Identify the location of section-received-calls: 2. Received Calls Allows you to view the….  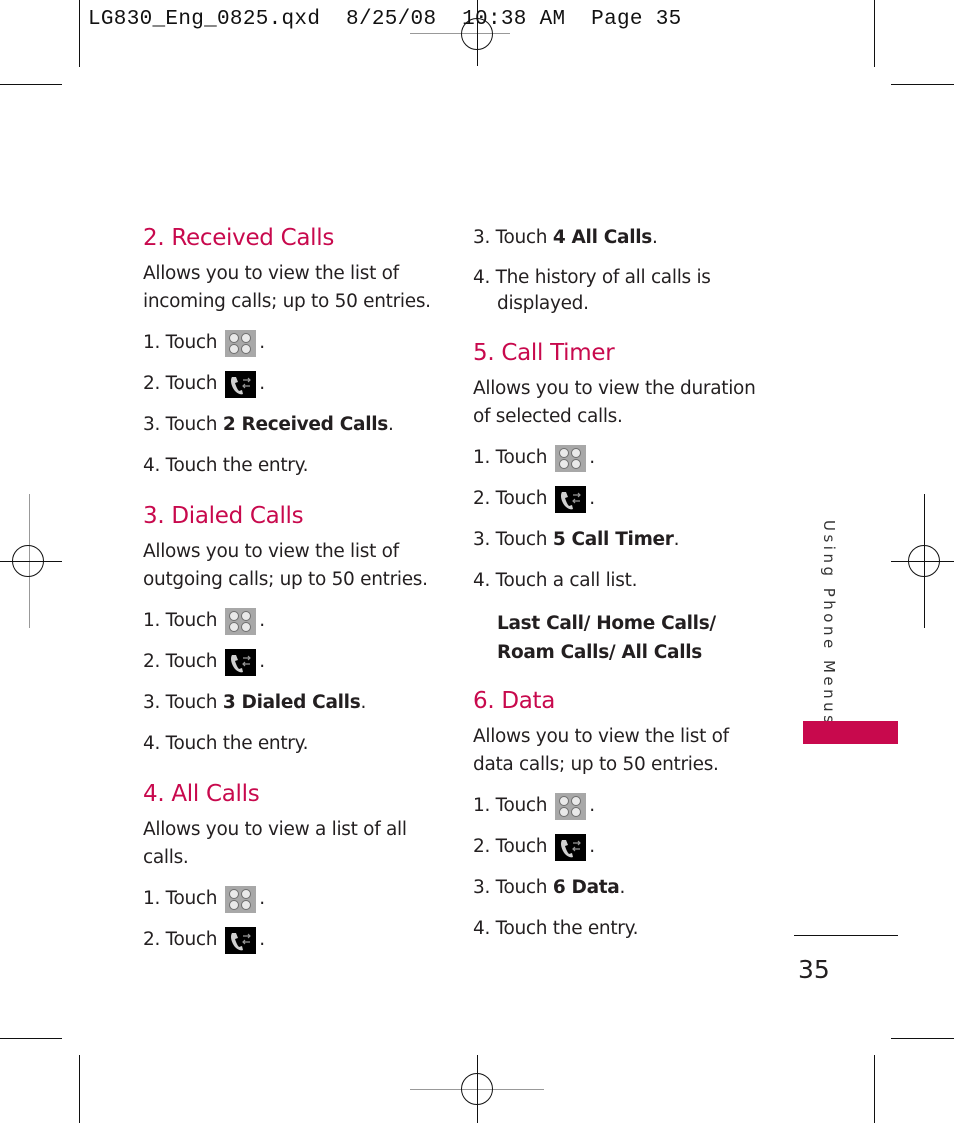
(288, 351).